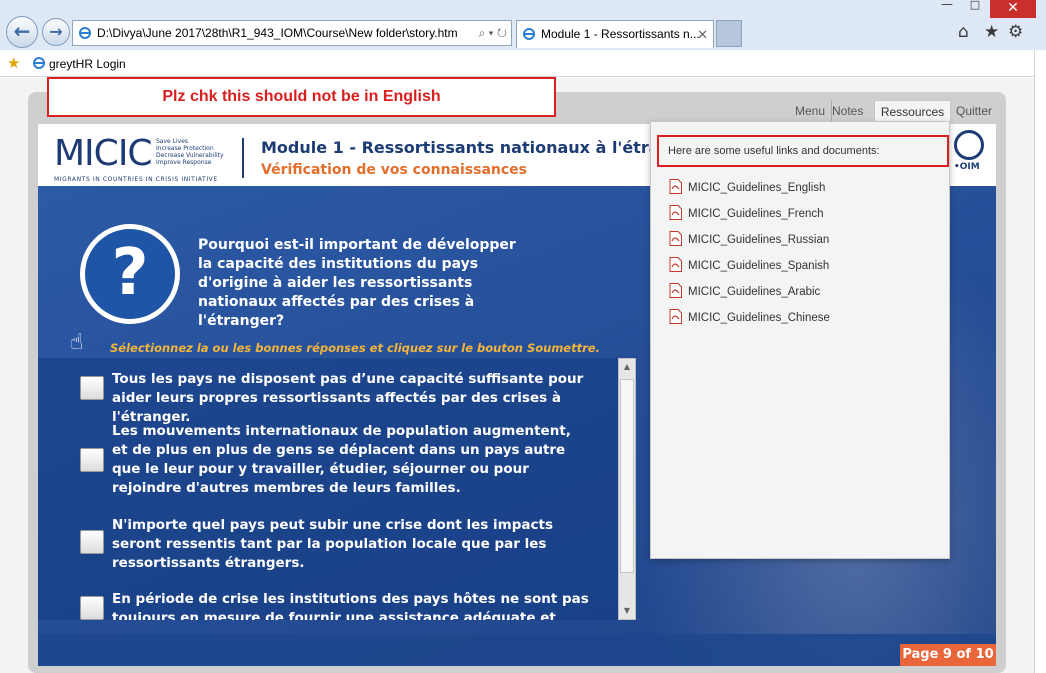  What do you see at coordinates (103, 153) in the screenshot?
I see `logo-wordmark: MICIC` at bounding box center [103, 153].